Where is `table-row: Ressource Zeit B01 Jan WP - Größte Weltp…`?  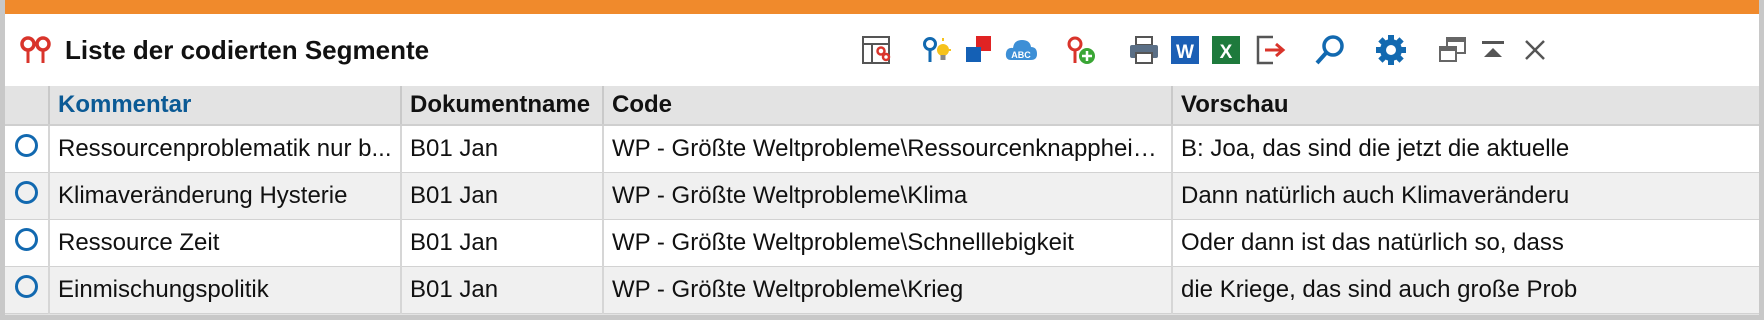 table-row: Ressource Zeit B01 Jan WP - Größte Weltp… is located at coordinates (882, 243).